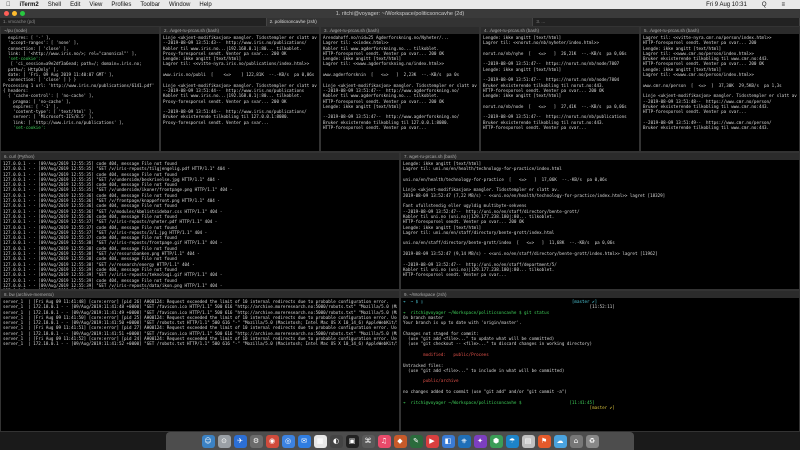  Describe the element at coordinates (726, 5) in the screenshot. I see `clock: Fri 9 Aug 10:31` at that location.